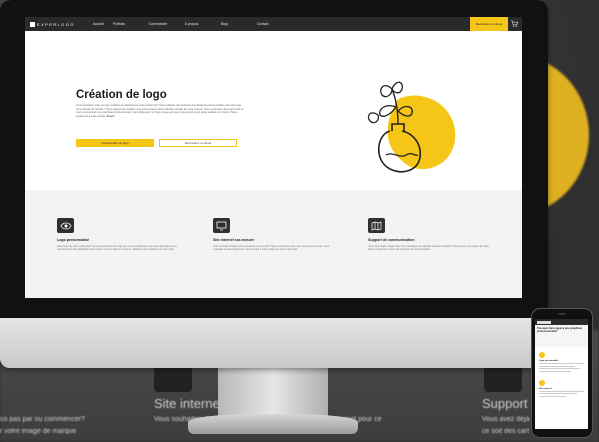 Image resolution: width=599 pixels, height=442 pixels. I want to click on page-title: Création de logo, so click(121, 95).